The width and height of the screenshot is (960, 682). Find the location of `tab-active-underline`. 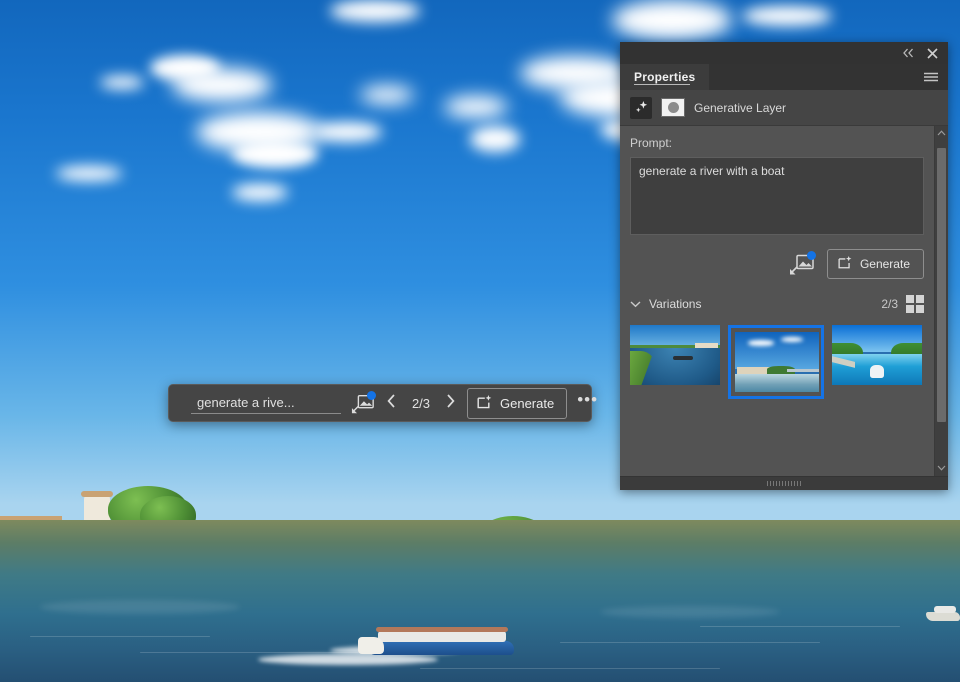

tab-active-underline is located at coordinates (662, 84).